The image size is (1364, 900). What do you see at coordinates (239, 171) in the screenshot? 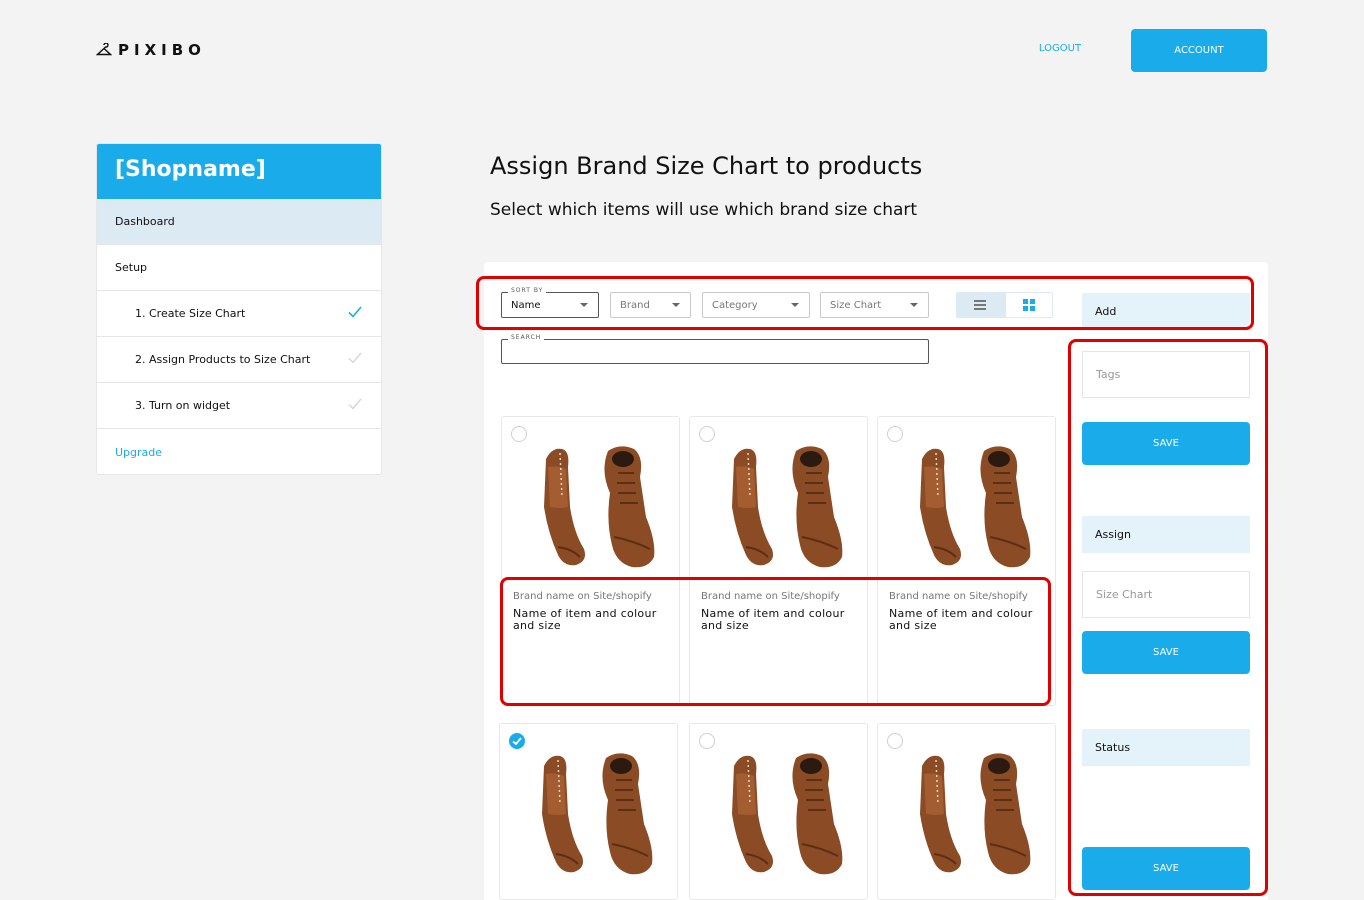
I see `shop-name: [Shopname]` at bounding box center [239, 171].